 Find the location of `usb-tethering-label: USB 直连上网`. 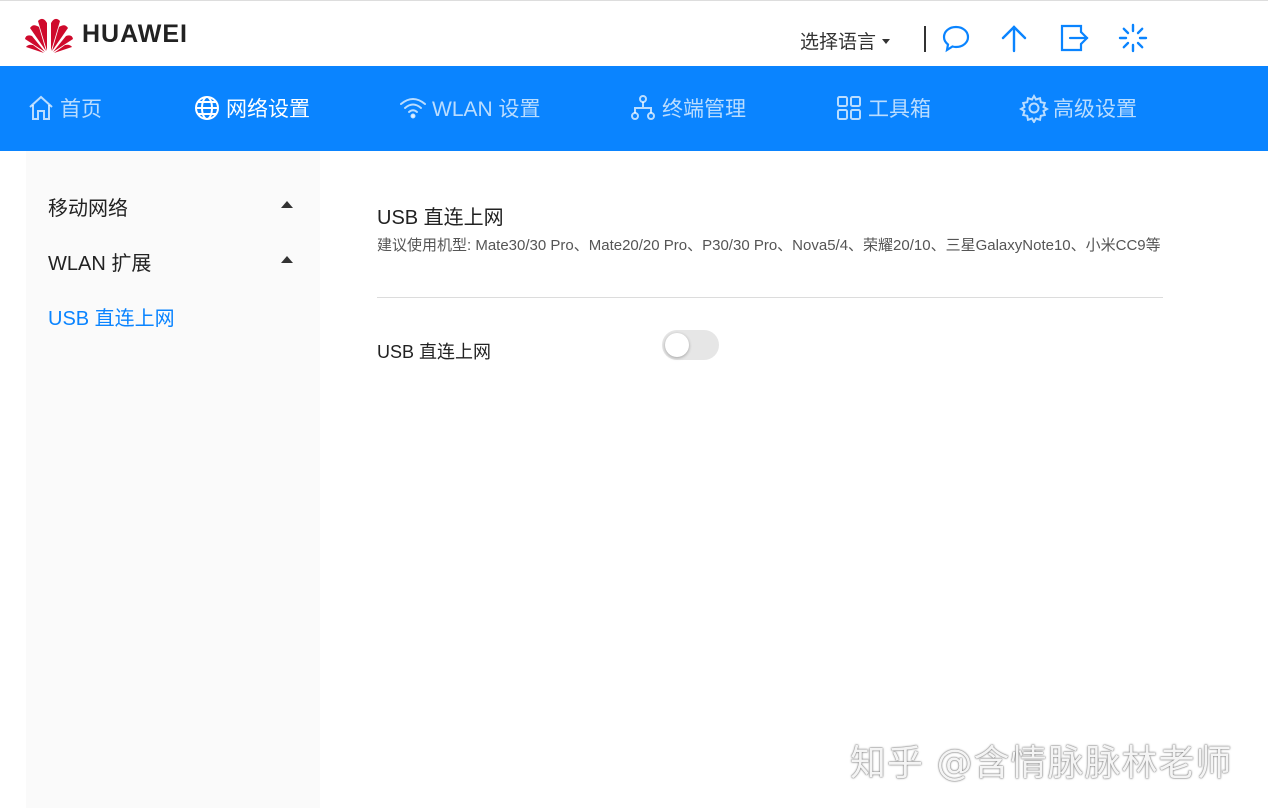

usb-tethering-label: USB 直连上网 is located at coordinates (434, 352).